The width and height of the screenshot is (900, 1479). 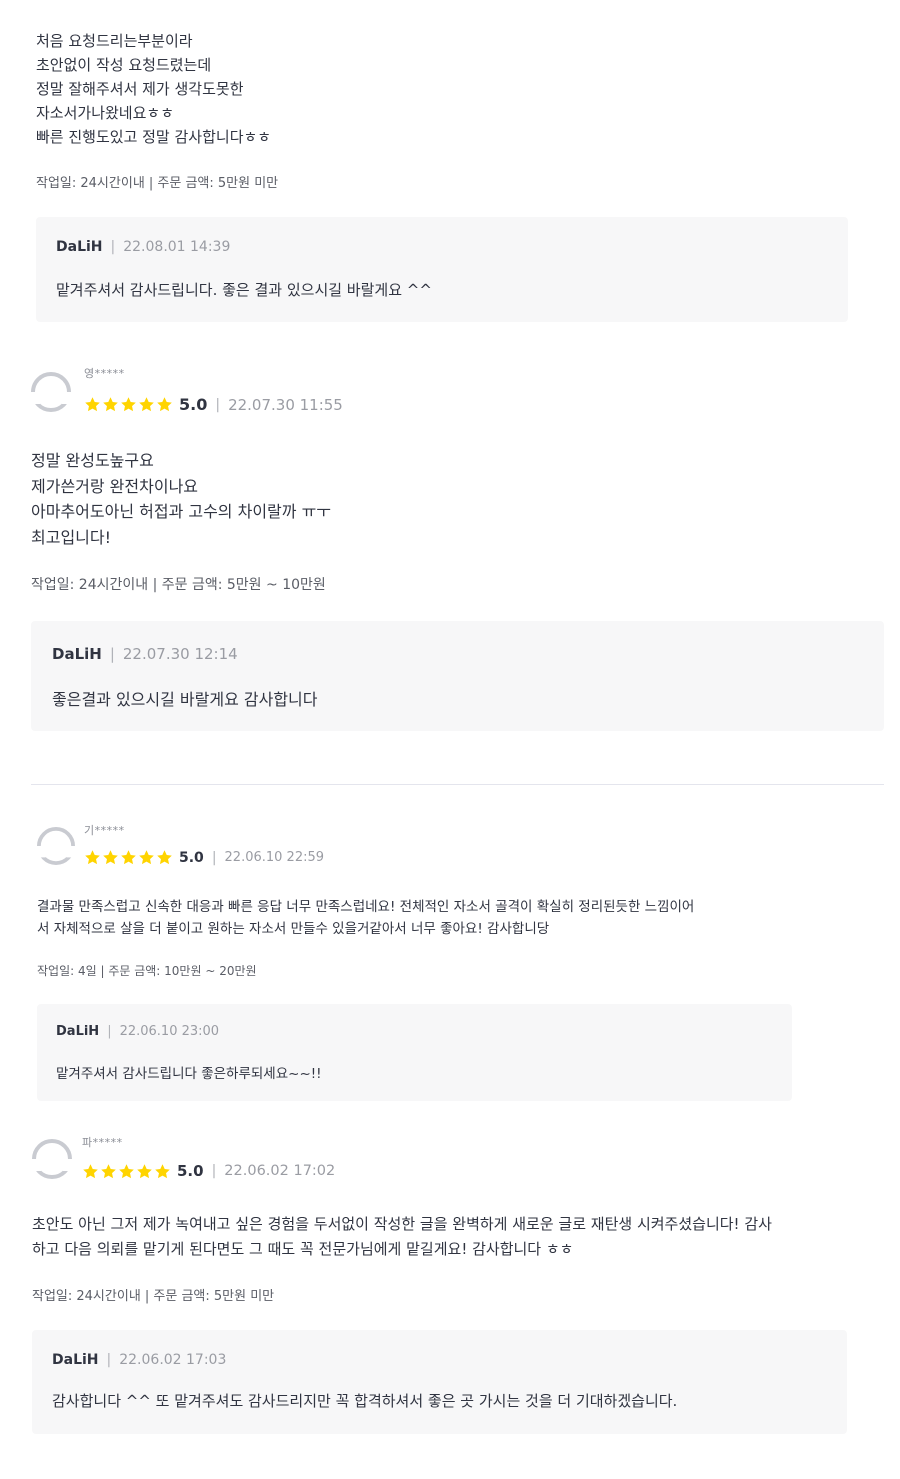 What do you see at coordinates (208, 1171) in the screenshot?
I see `rating-row: 5.0 | 22.06.02 17:02` at bounding box center [208, 1171].